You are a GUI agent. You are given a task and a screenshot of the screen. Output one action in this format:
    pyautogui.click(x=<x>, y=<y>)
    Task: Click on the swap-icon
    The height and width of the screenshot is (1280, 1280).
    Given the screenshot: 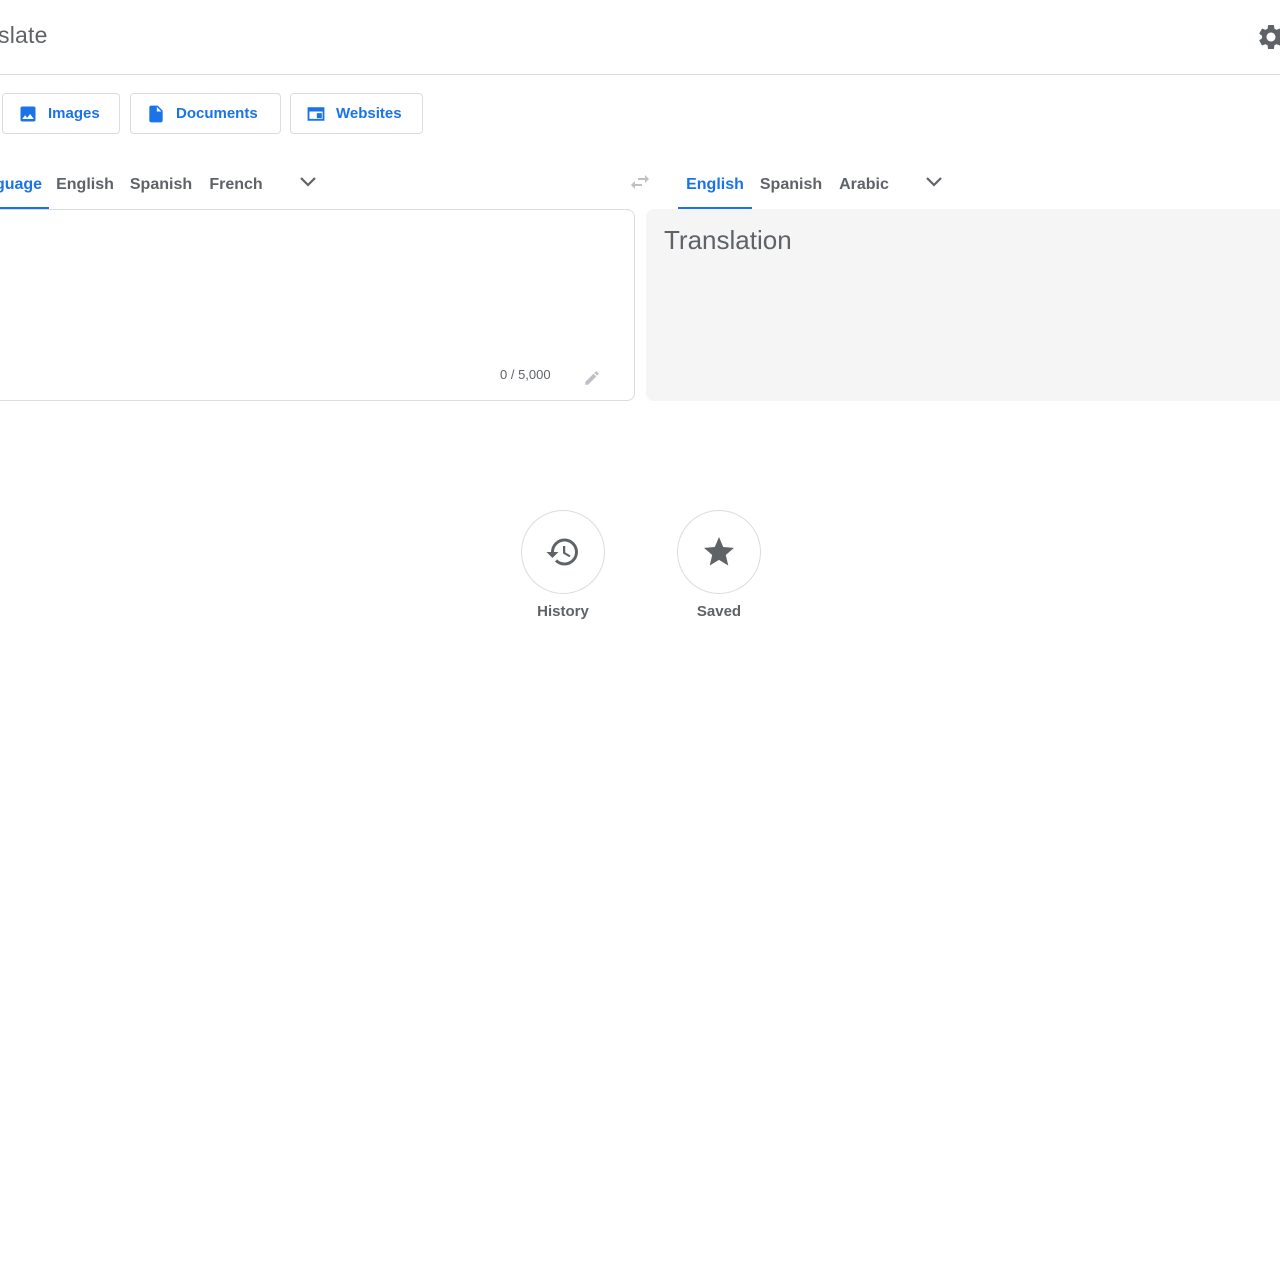 What is the action you would take?
    pyautogui.click(x=640, y=182)
    